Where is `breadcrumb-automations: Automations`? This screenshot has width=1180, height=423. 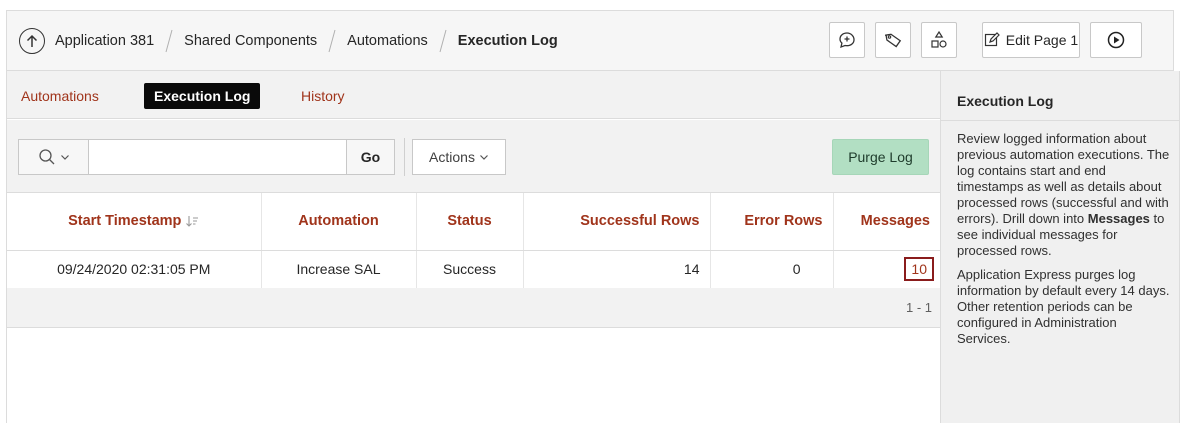
breadcrumb-automations: Automations is located at coordinates (387, 41).